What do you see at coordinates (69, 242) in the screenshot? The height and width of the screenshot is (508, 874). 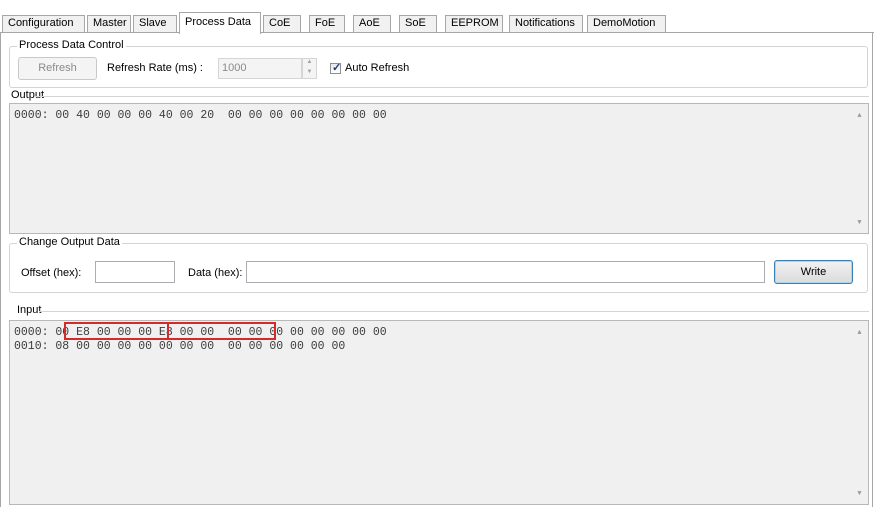 I see `change-output-data-title: Change Output Data` at bounding box center [69, 242].